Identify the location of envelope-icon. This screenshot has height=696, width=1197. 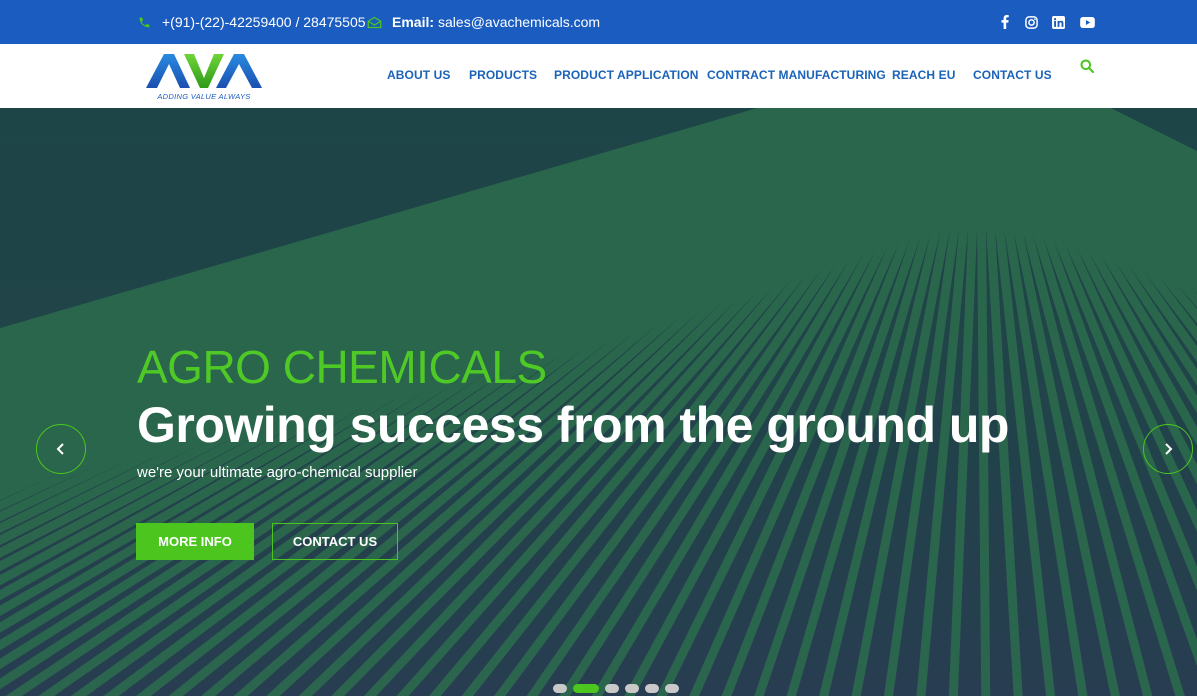
(374, 22).